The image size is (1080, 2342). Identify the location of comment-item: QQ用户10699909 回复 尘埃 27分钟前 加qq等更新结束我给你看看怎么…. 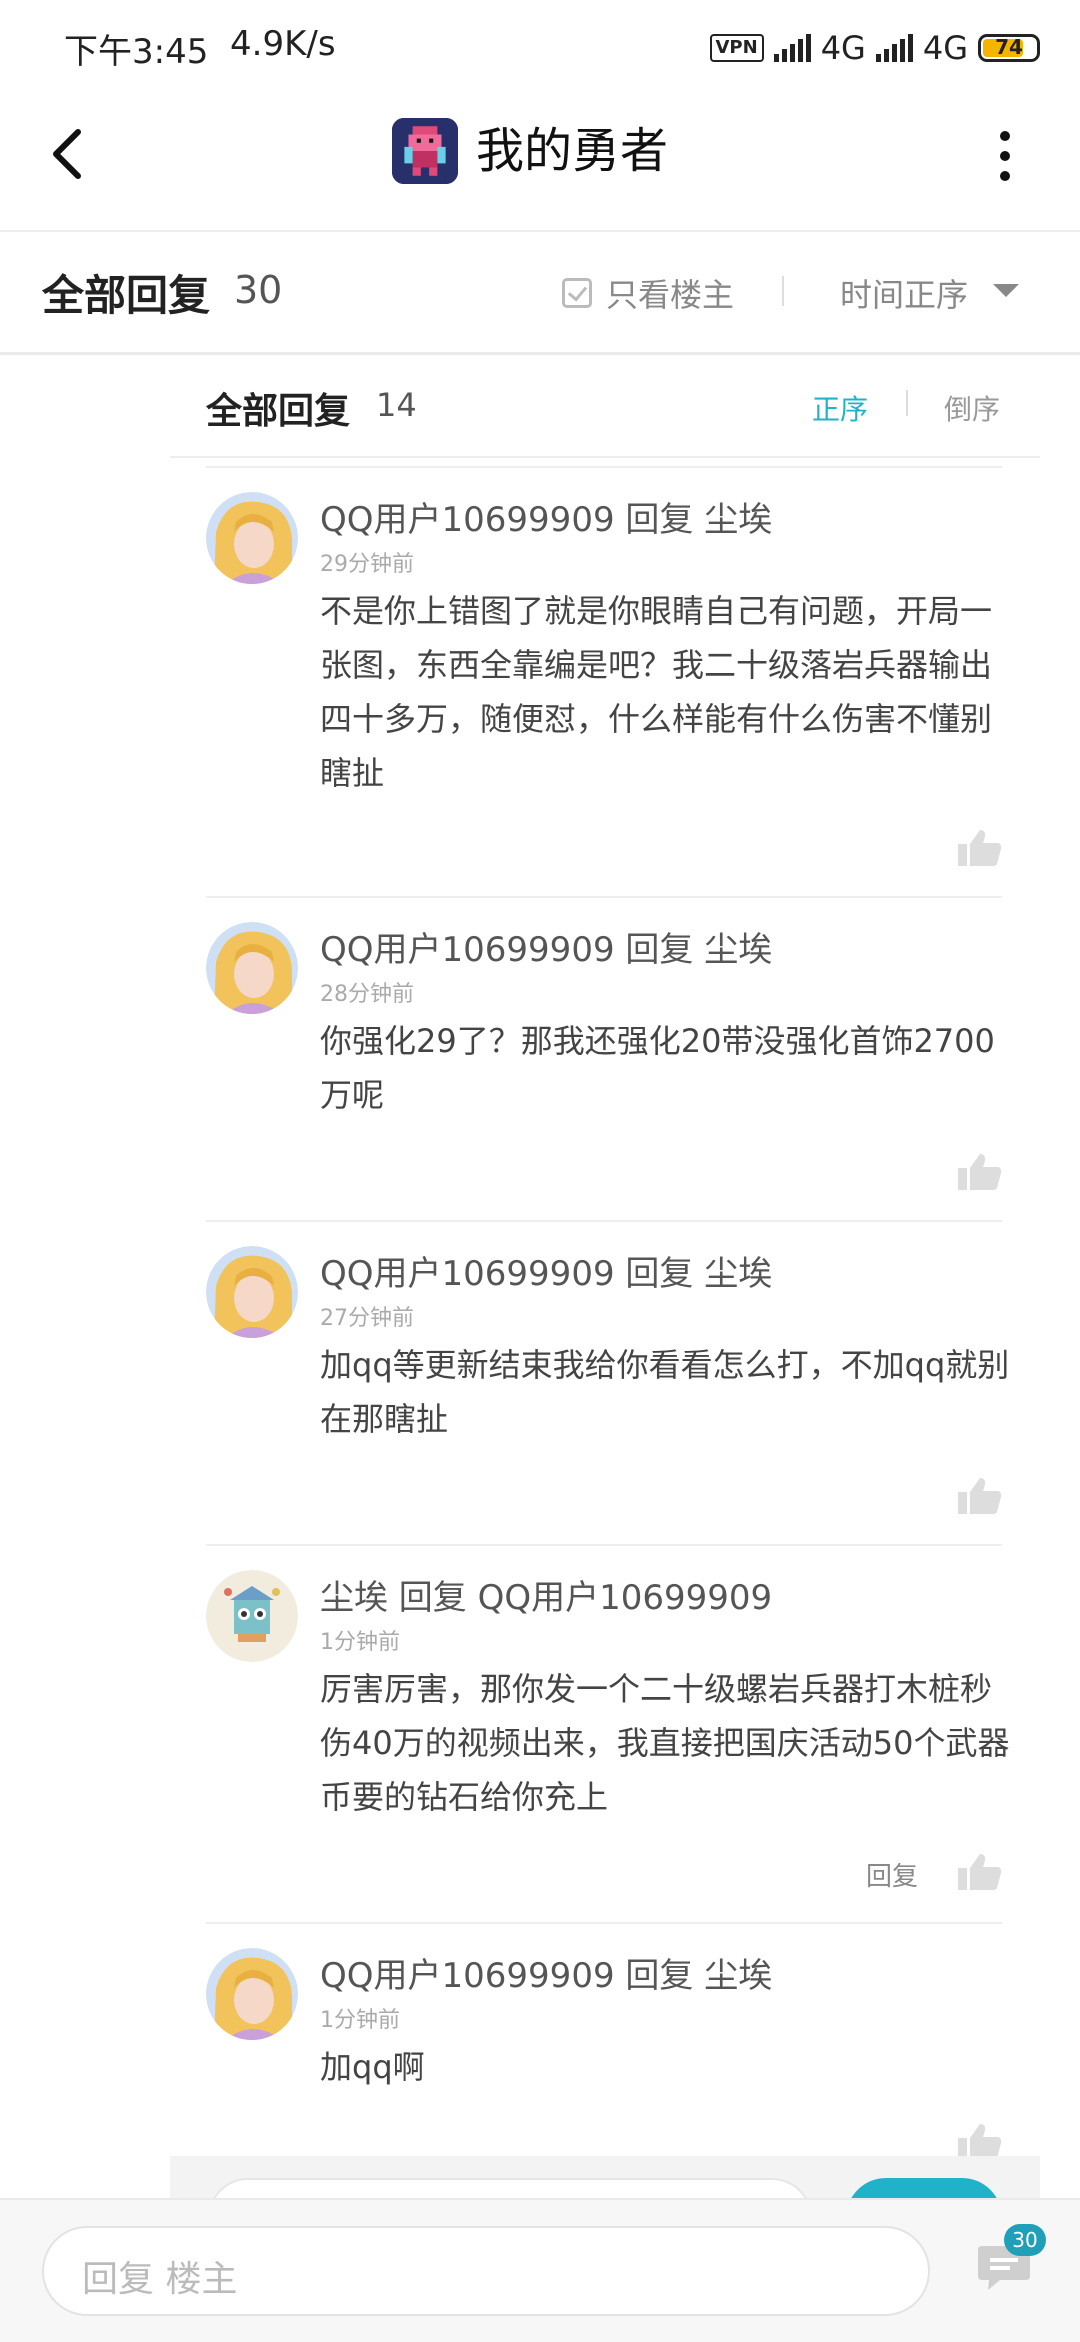
(607, 1382).